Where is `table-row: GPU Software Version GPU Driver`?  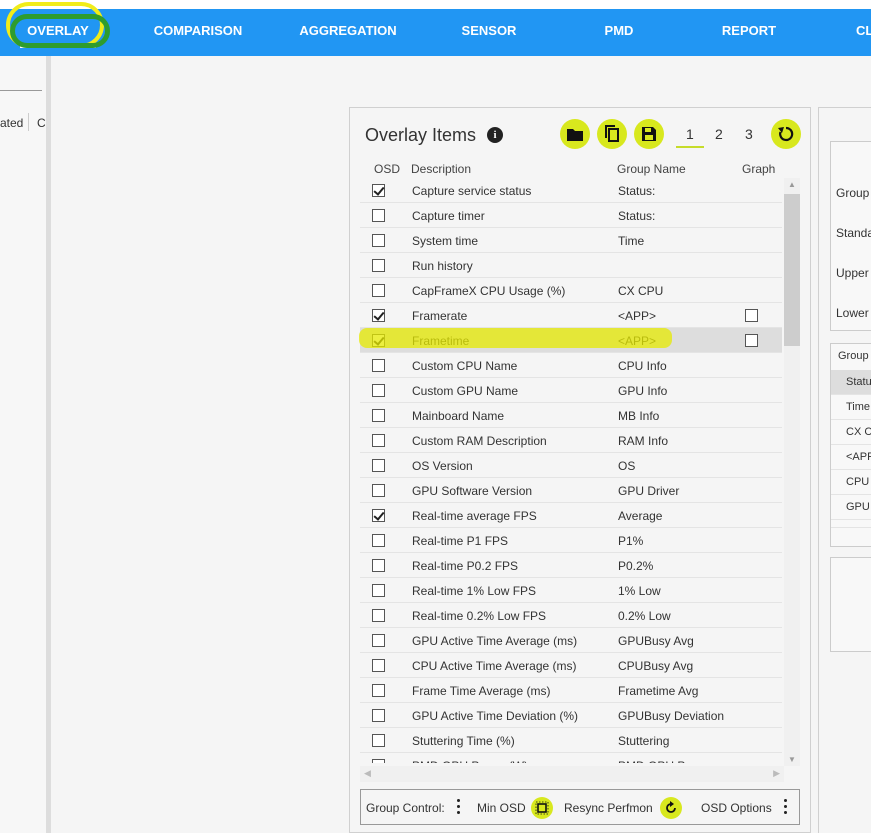
table-row: GPU Software Version GPU Driver is located at coordinates (571, 490).